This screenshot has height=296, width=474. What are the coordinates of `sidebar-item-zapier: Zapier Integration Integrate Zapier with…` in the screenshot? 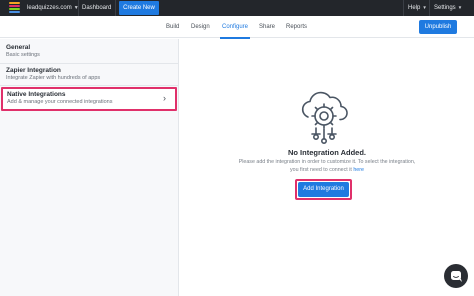 It's located at (89, 75).